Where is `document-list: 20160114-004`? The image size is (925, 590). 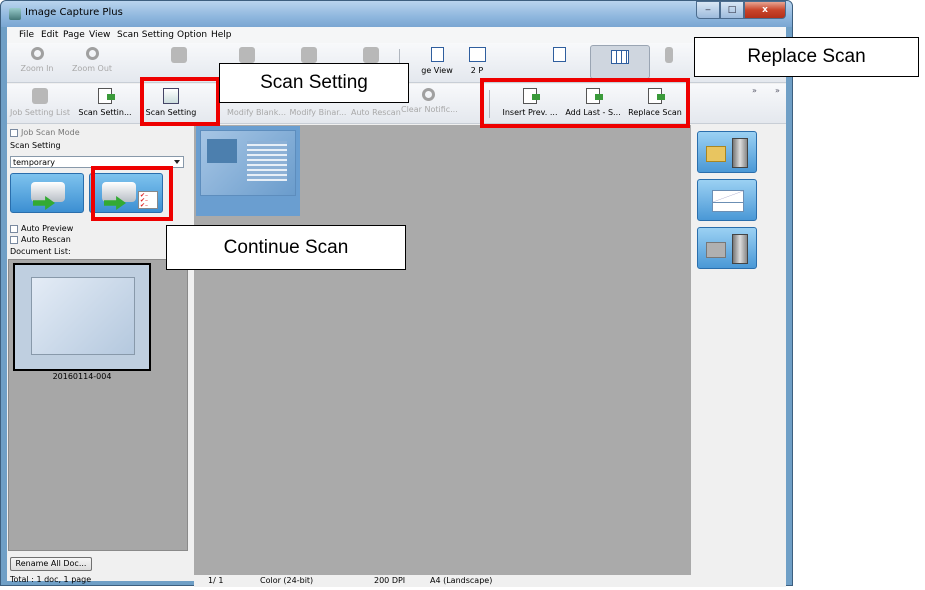 document-list: 20160114-004 is located at coordinates (98, 405).